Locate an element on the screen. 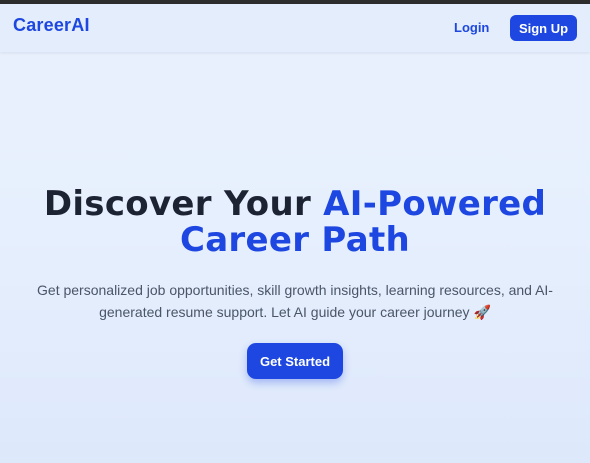  sign-up-button: Sign Up is located at coordinates (543, 28).